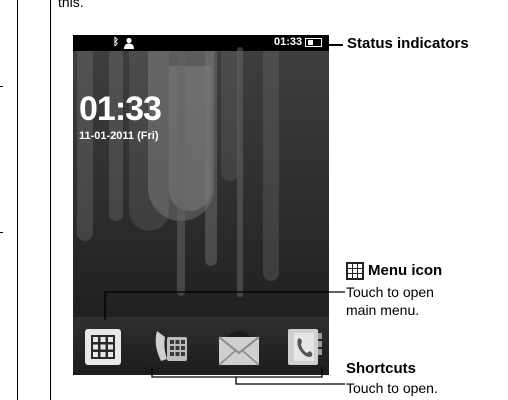 The height and width of the screenshot is (400, 508). I want to click on menu-icon-desc-line-2: main menu., so click(383, 310).